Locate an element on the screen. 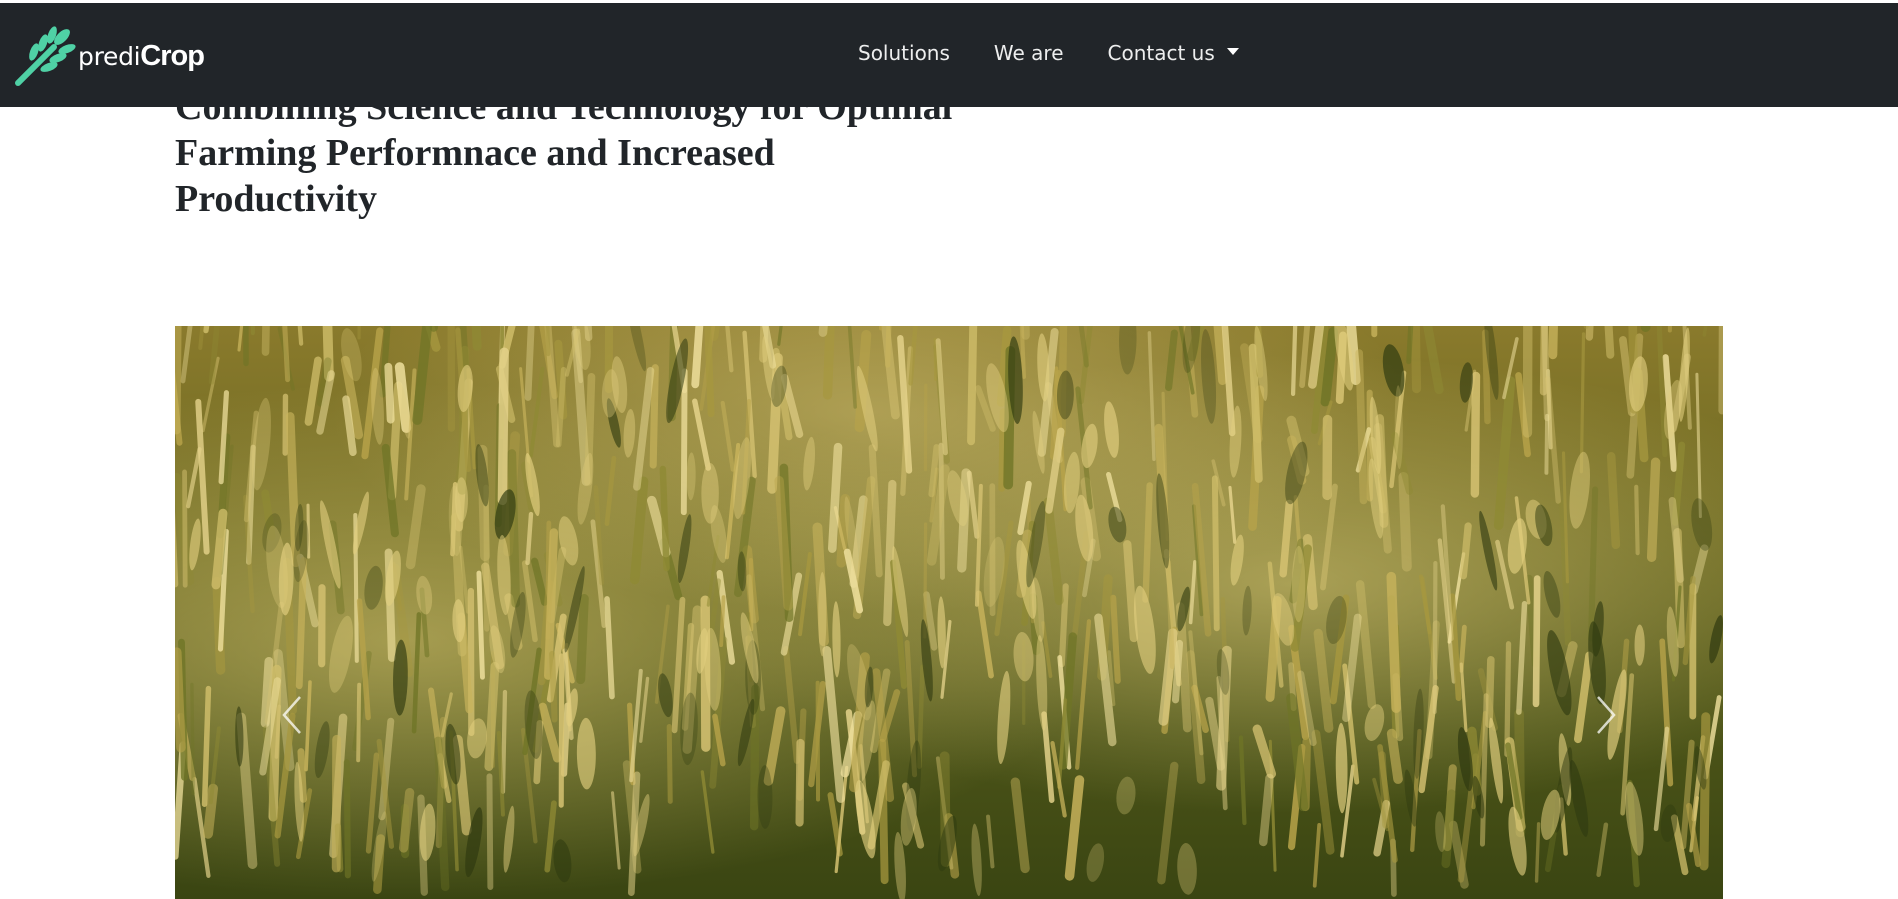 This screenshot has height=899, width=1898. brand-name-light: predi is located at coordinates (109, 56).